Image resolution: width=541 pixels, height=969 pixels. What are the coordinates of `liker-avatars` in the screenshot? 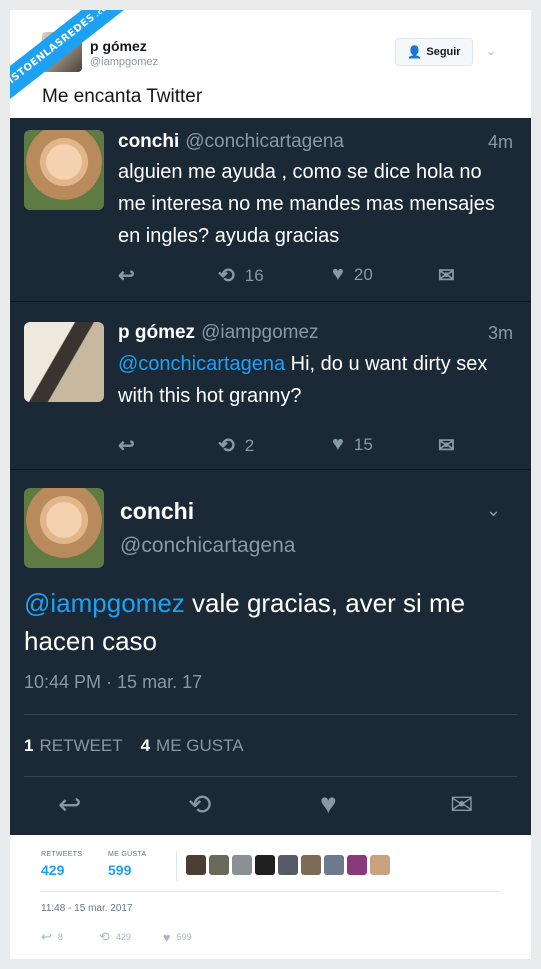 It's located at (288, 865).